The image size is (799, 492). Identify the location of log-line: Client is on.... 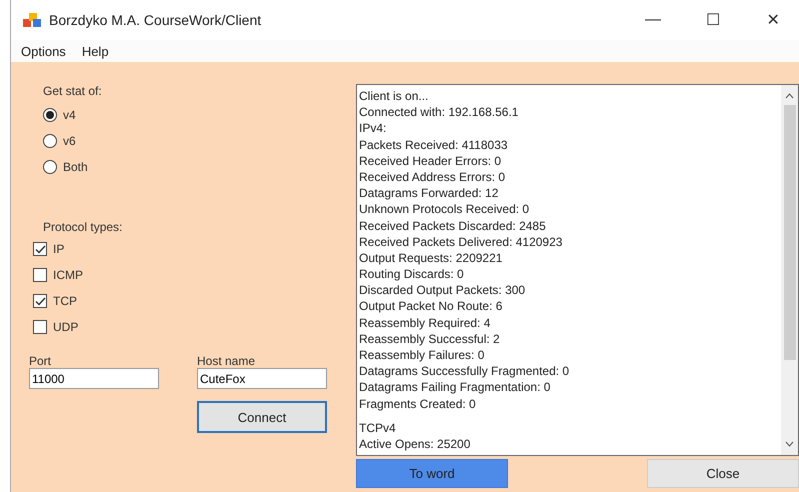
(394, 96).